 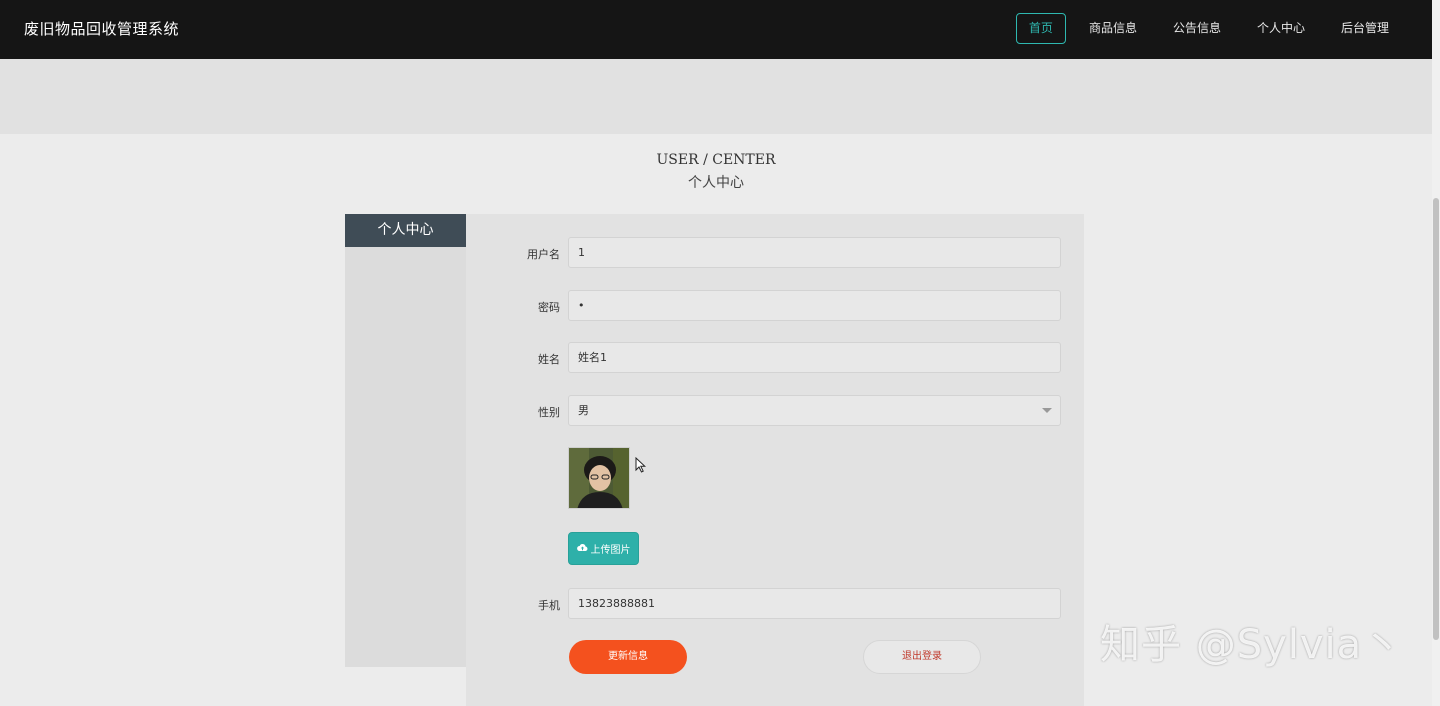 What do you see at coordinates (716, 29) in the screenshot?
I see `top-navbar: 废旧物品回收管理系统 首页 商品信息 公告信息 个人中心 后台管理` at bounding box center [716, 29].